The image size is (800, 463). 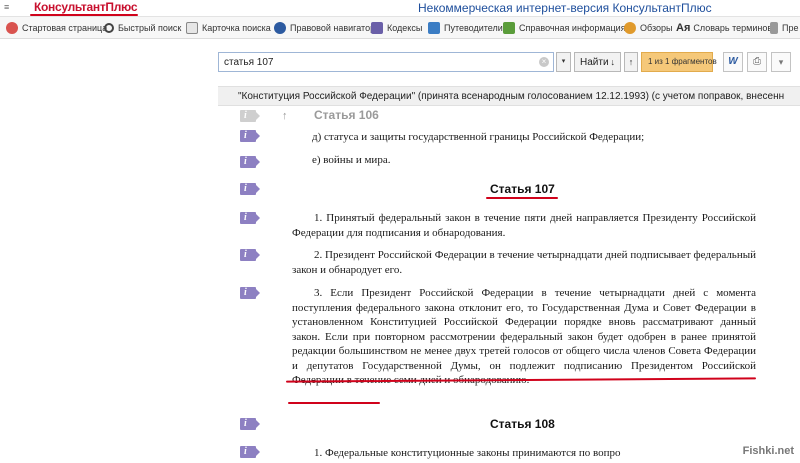 I want to click on article-108-title: Статья 108, so click(x=522, y=424).